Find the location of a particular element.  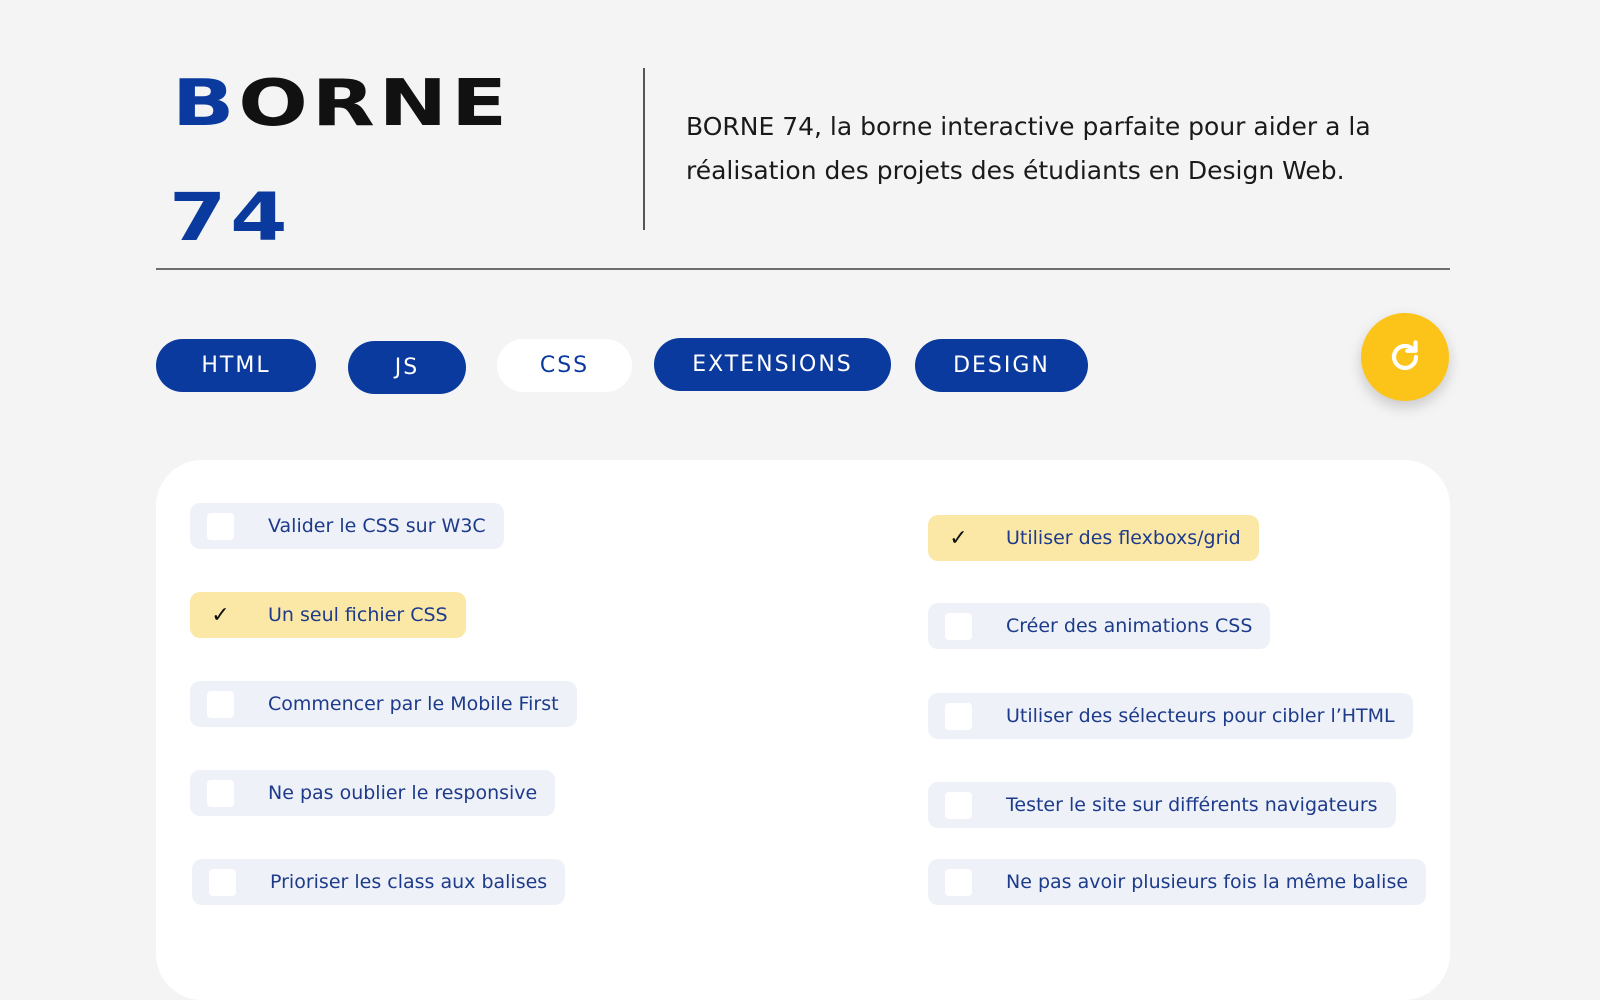

tab-html: HTML is located at coordinates (236, 365).